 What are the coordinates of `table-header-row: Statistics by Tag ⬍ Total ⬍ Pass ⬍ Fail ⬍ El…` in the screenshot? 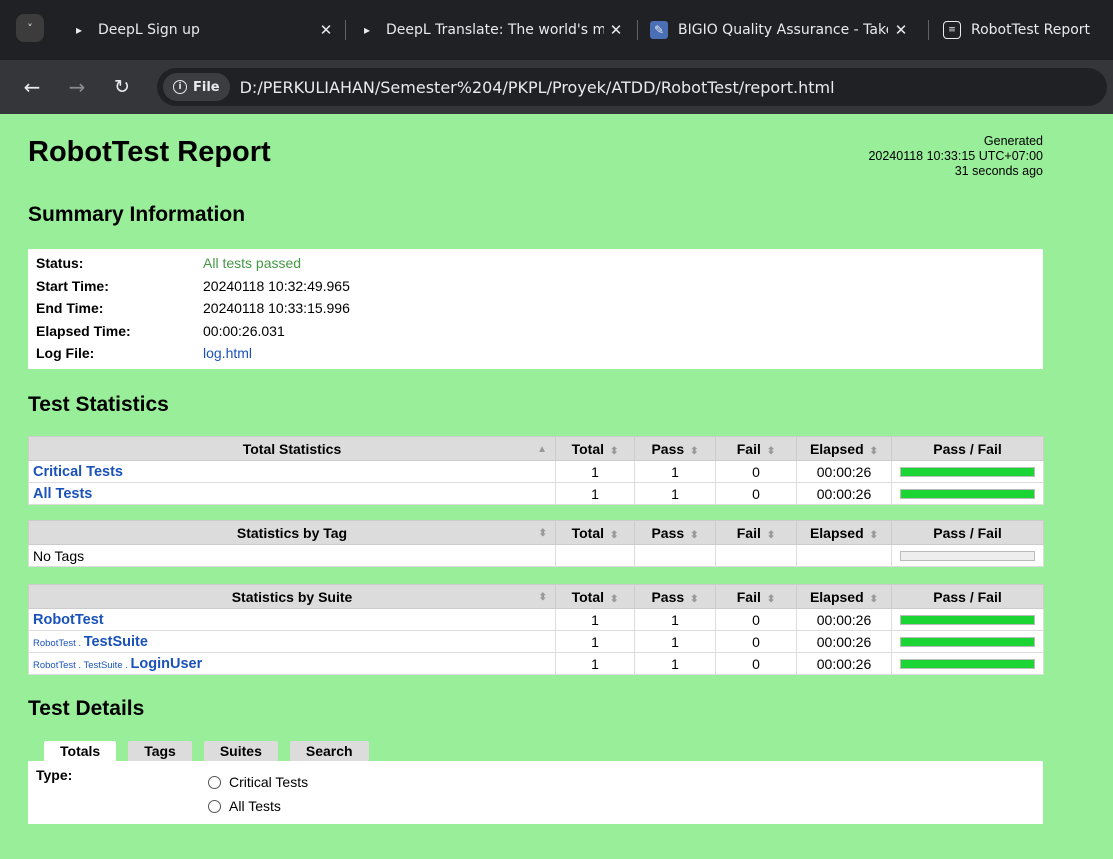 It's located at (536, 532).